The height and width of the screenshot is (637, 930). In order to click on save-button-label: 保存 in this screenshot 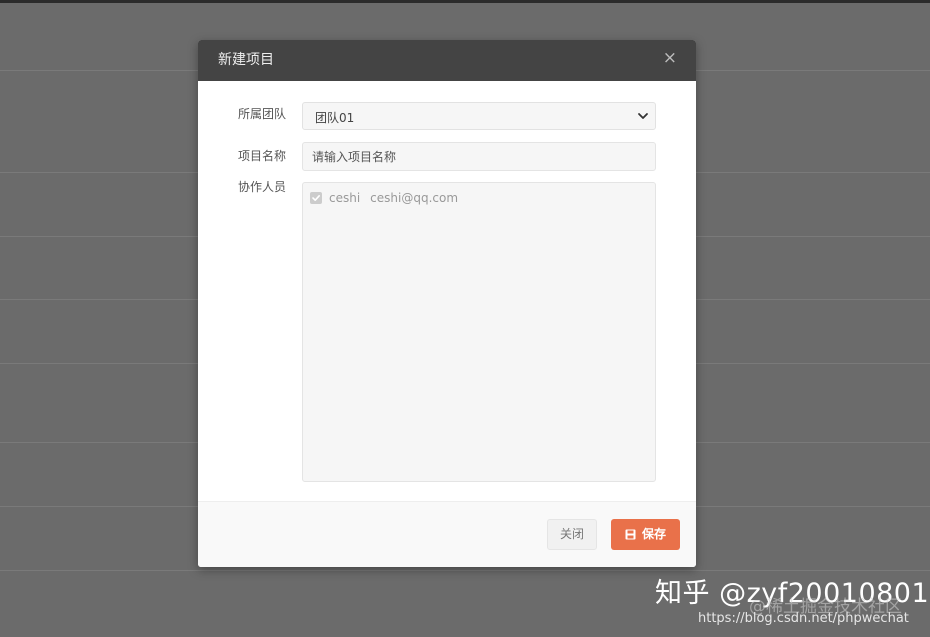, I will do `click(654, 534)`.